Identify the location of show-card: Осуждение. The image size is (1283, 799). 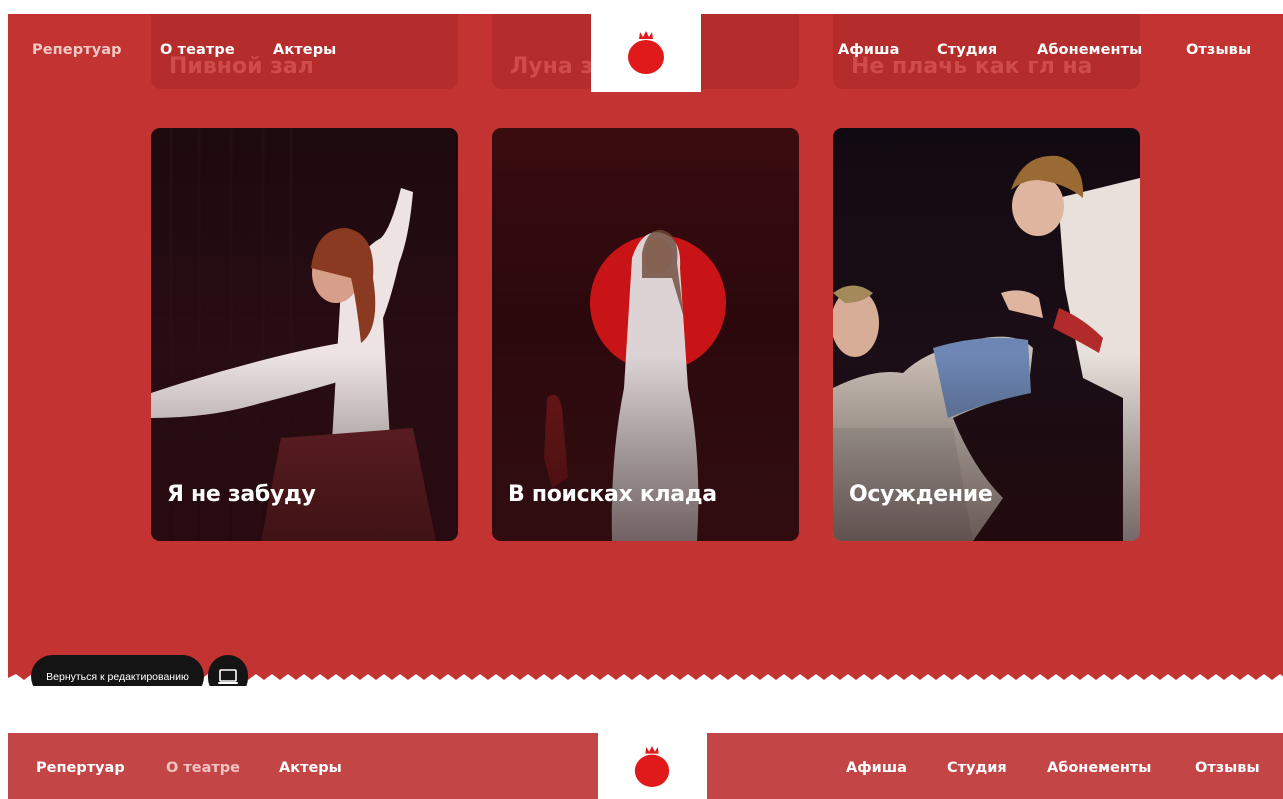
(986, 334).